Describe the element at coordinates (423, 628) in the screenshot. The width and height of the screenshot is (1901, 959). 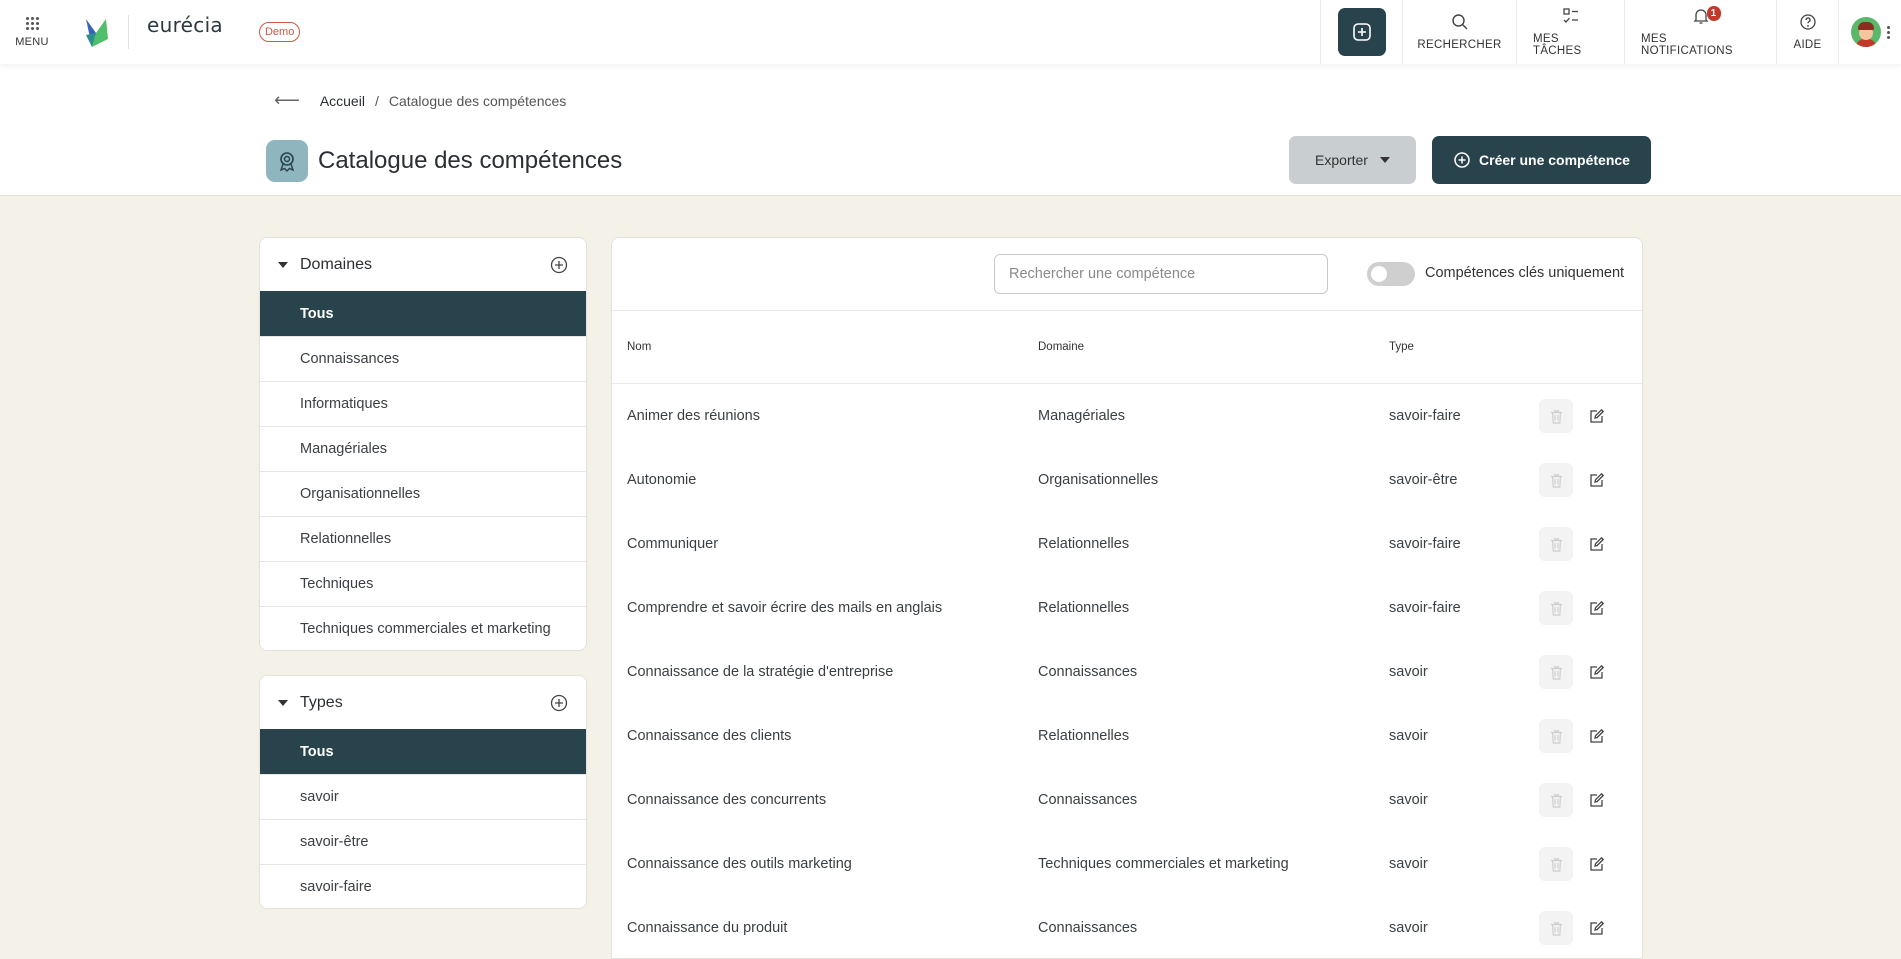
I see `domain-item-techniques-commerciales: Techniques commerciales et marketing` at that location.